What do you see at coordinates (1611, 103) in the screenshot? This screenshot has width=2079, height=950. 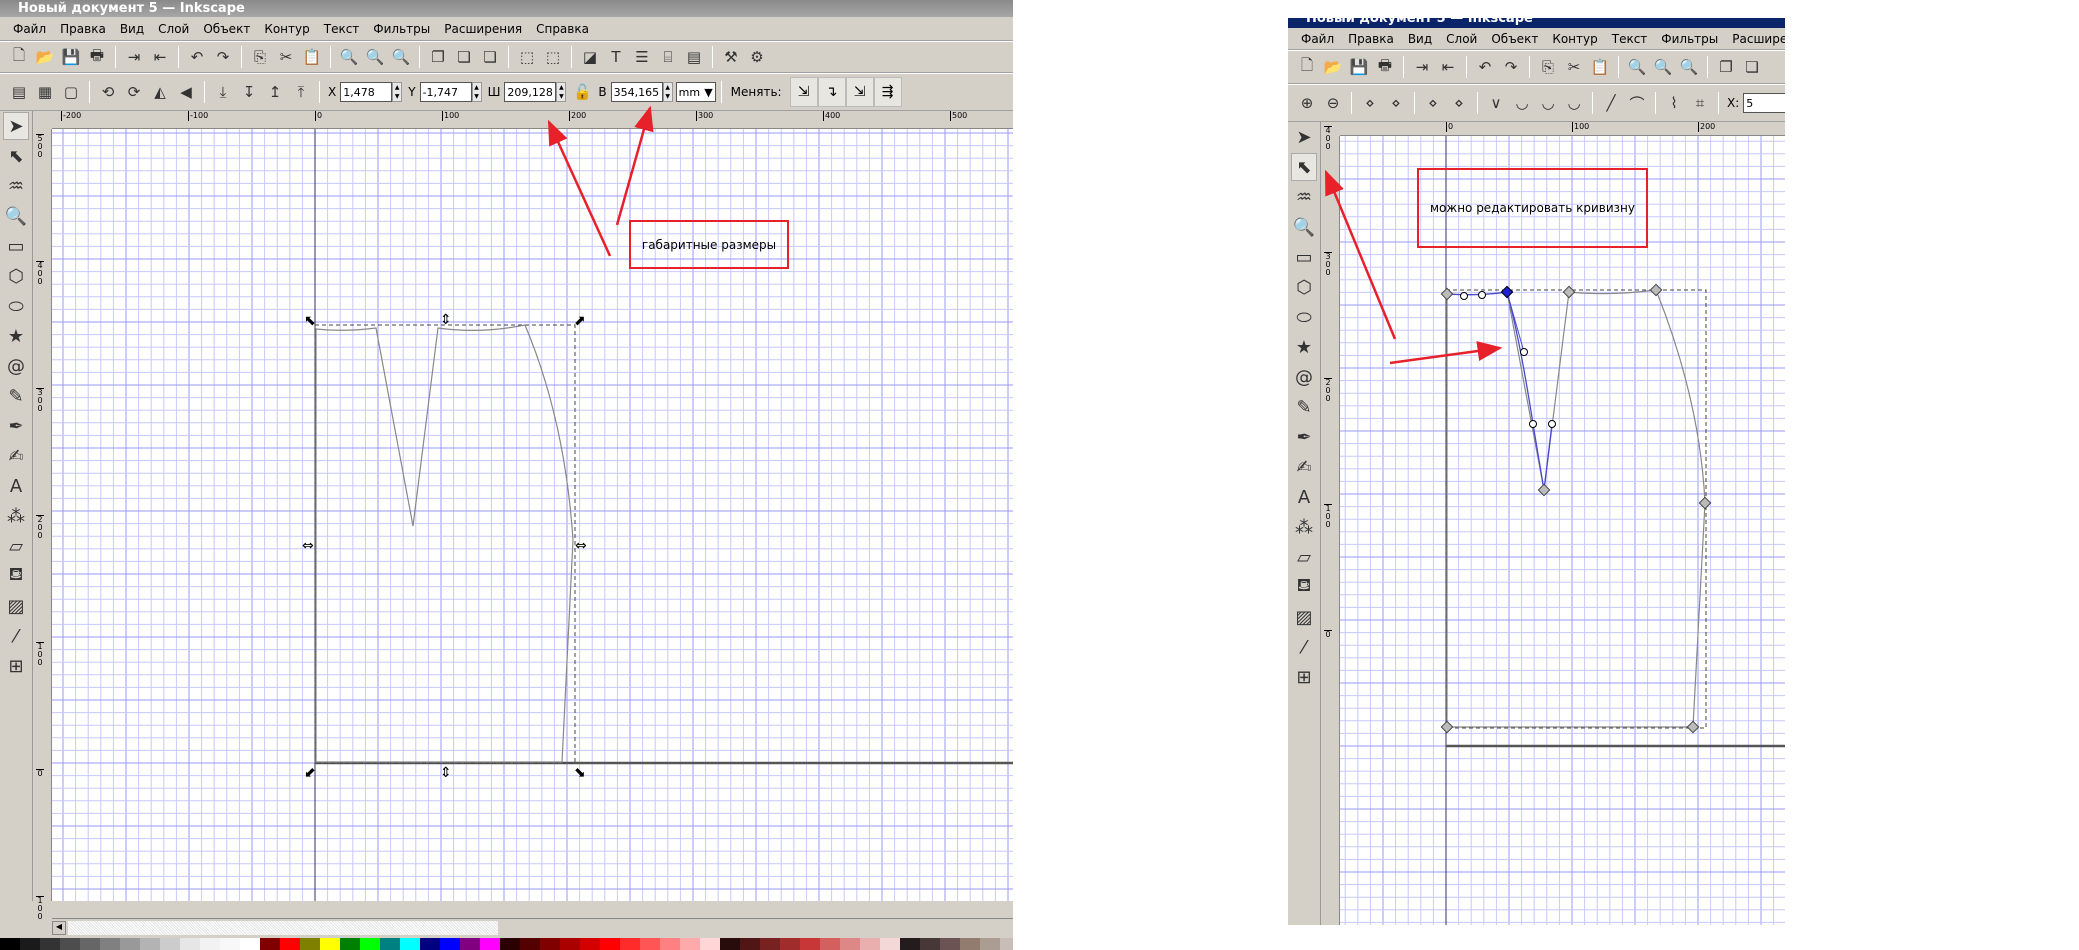 I see `segment-line-icon: ╱` at bounding box center [1611, 103].